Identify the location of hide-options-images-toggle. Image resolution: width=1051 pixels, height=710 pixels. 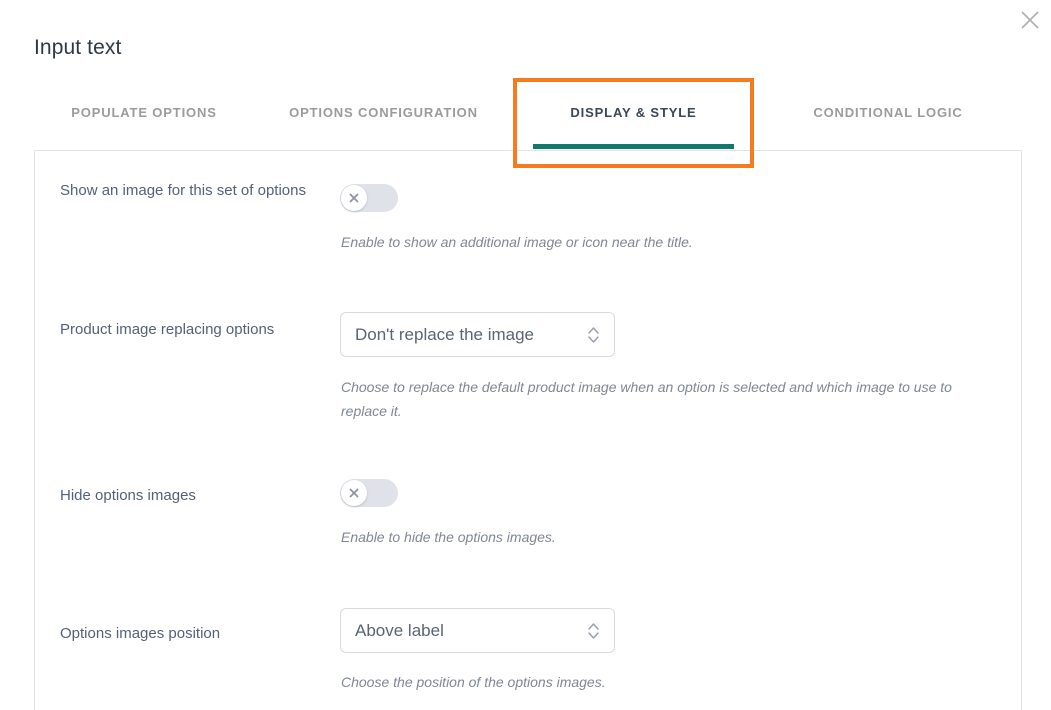
(369, 493).